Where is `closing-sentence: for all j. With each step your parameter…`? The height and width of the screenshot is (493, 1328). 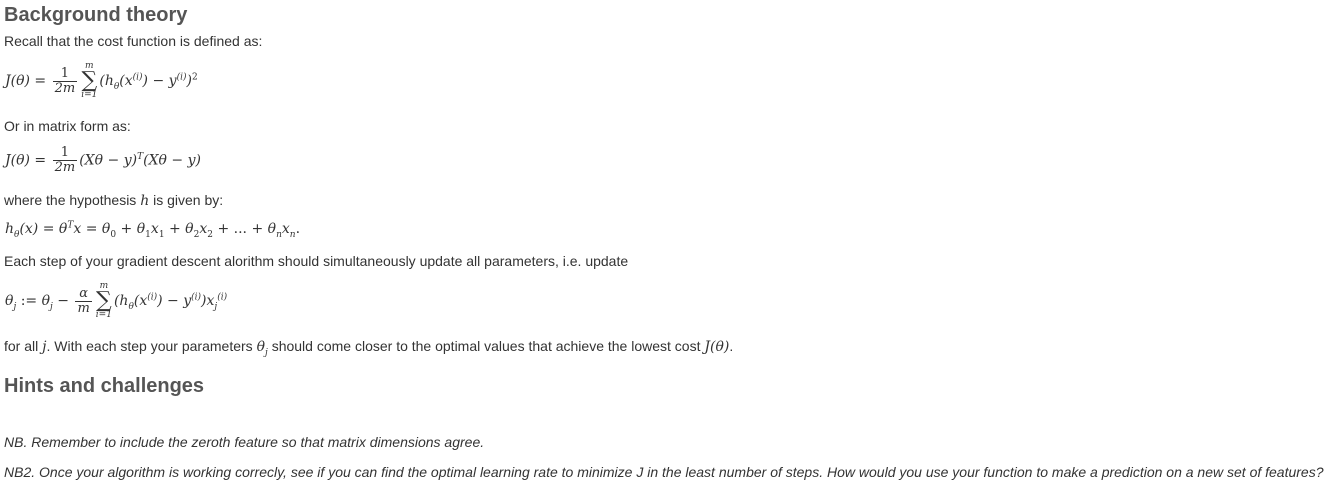
closing-sentence: for all j. With each step your parameter… is located at coordinates (368, 349).